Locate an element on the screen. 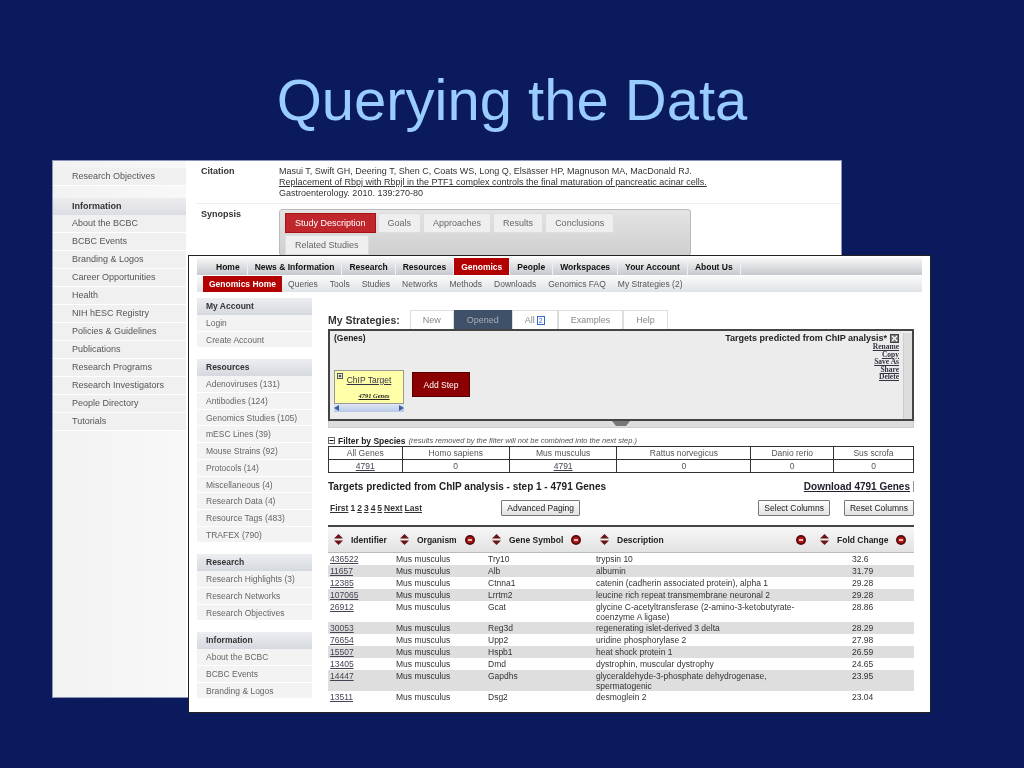 The height and width of the screenshot is (768, 1024). page-link: Next is located at coordinates (393, 507).